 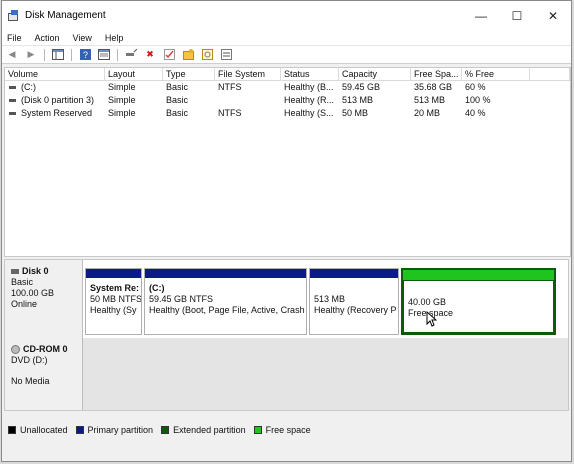 What do you see at coordinates (33, 293) in the screenshot?
I see `disk-size: 100.00 GB` at bounding box center [33, 293].